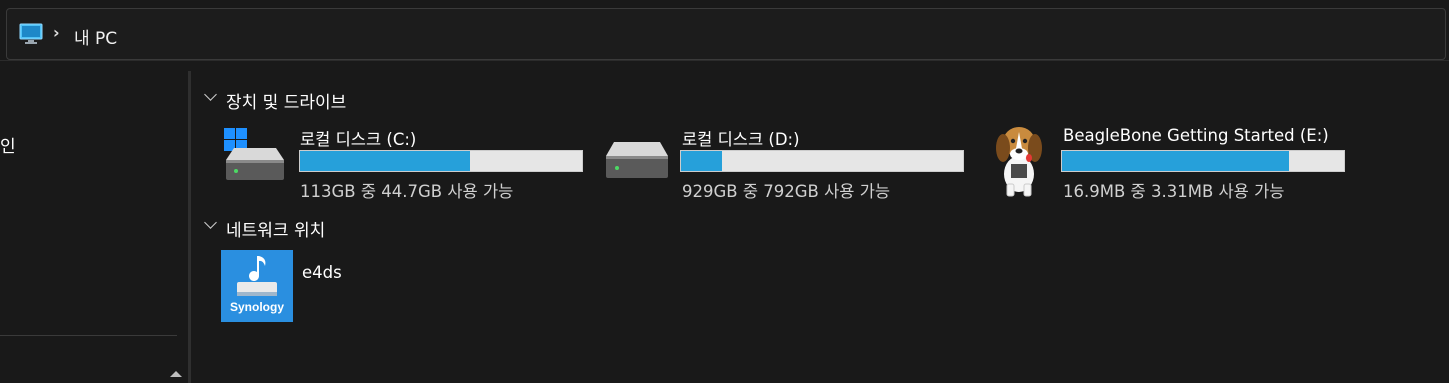 This screenshot has width=1449, height=383. Describe the element at coordinates (724, 60) in the screenshot. I see `header-divider` at that location.